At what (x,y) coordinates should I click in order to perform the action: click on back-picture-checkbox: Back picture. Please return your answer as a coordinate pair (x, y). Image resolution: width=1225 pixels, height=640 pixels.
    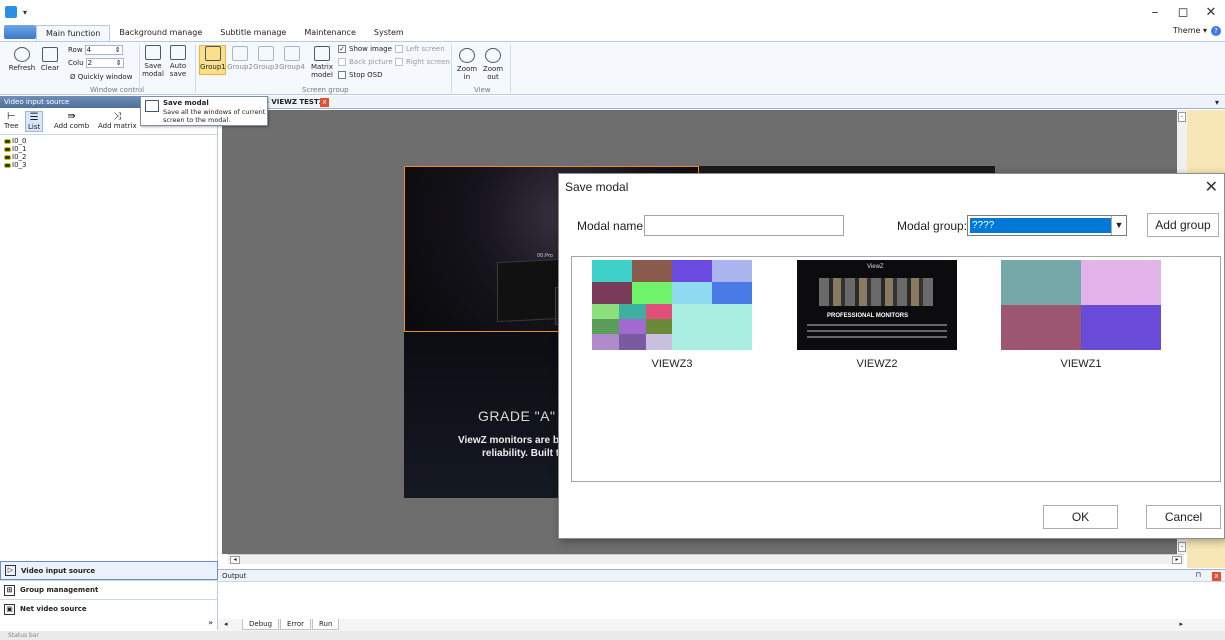
    Looking at the image, I should click on (365, 62).